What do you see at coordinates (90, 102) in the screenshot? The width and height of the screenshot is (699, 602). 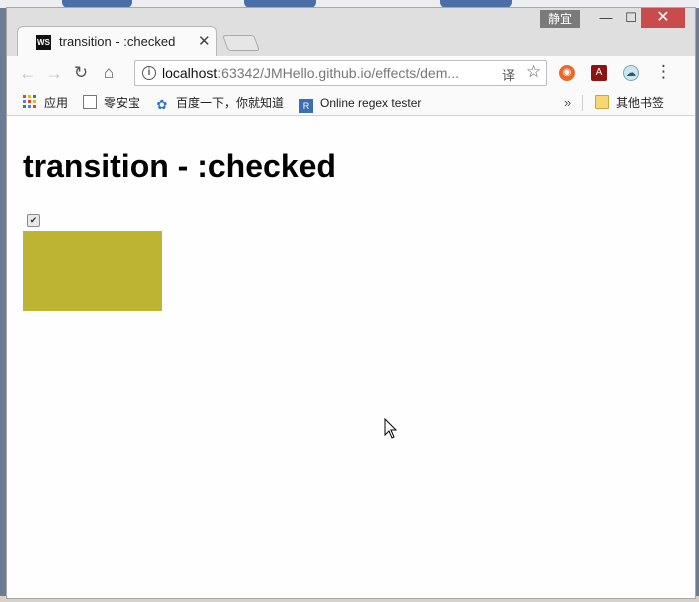 I see `bookmark-icon` at bounding box center [90, 102].